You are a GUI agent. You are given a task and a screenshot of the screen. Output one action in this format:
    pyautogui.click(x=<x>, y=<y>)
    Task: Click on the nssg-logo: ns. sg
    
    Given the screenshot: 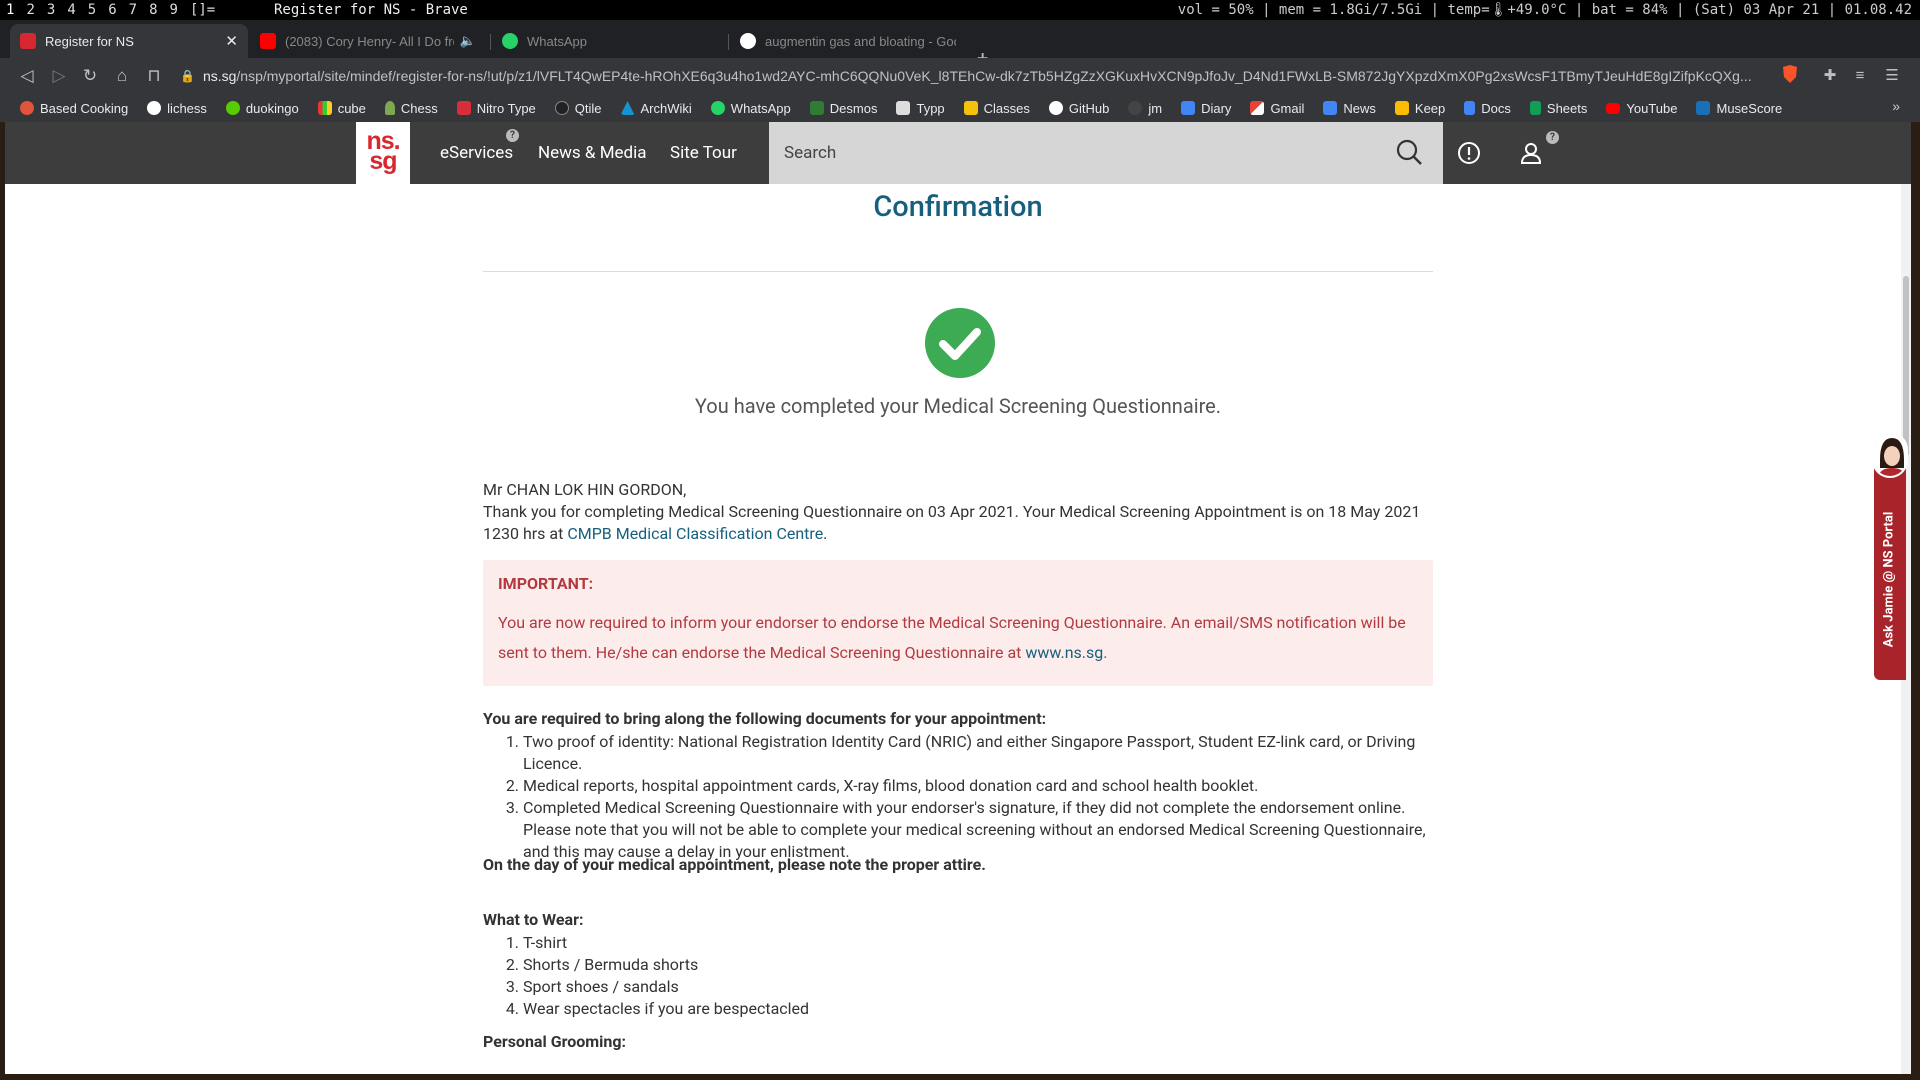 What is the action you would take?
    pyautogui.click(x=383, y=153)
    